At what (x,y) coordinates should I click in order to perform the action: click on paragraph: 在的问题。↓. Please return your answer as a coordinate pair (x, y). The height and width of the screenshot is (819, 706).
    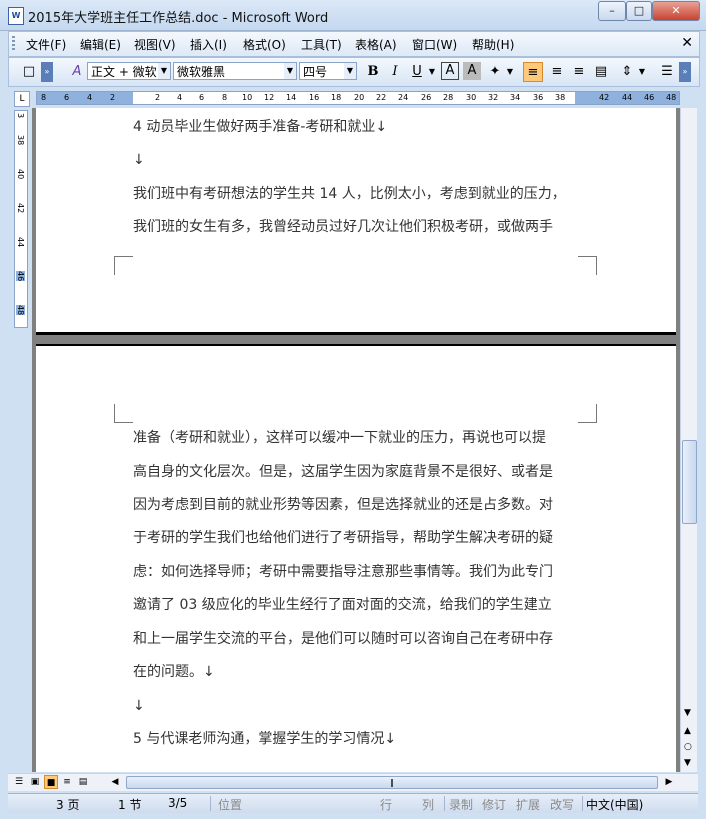
    Looking at the image, I should click on (358, 672).